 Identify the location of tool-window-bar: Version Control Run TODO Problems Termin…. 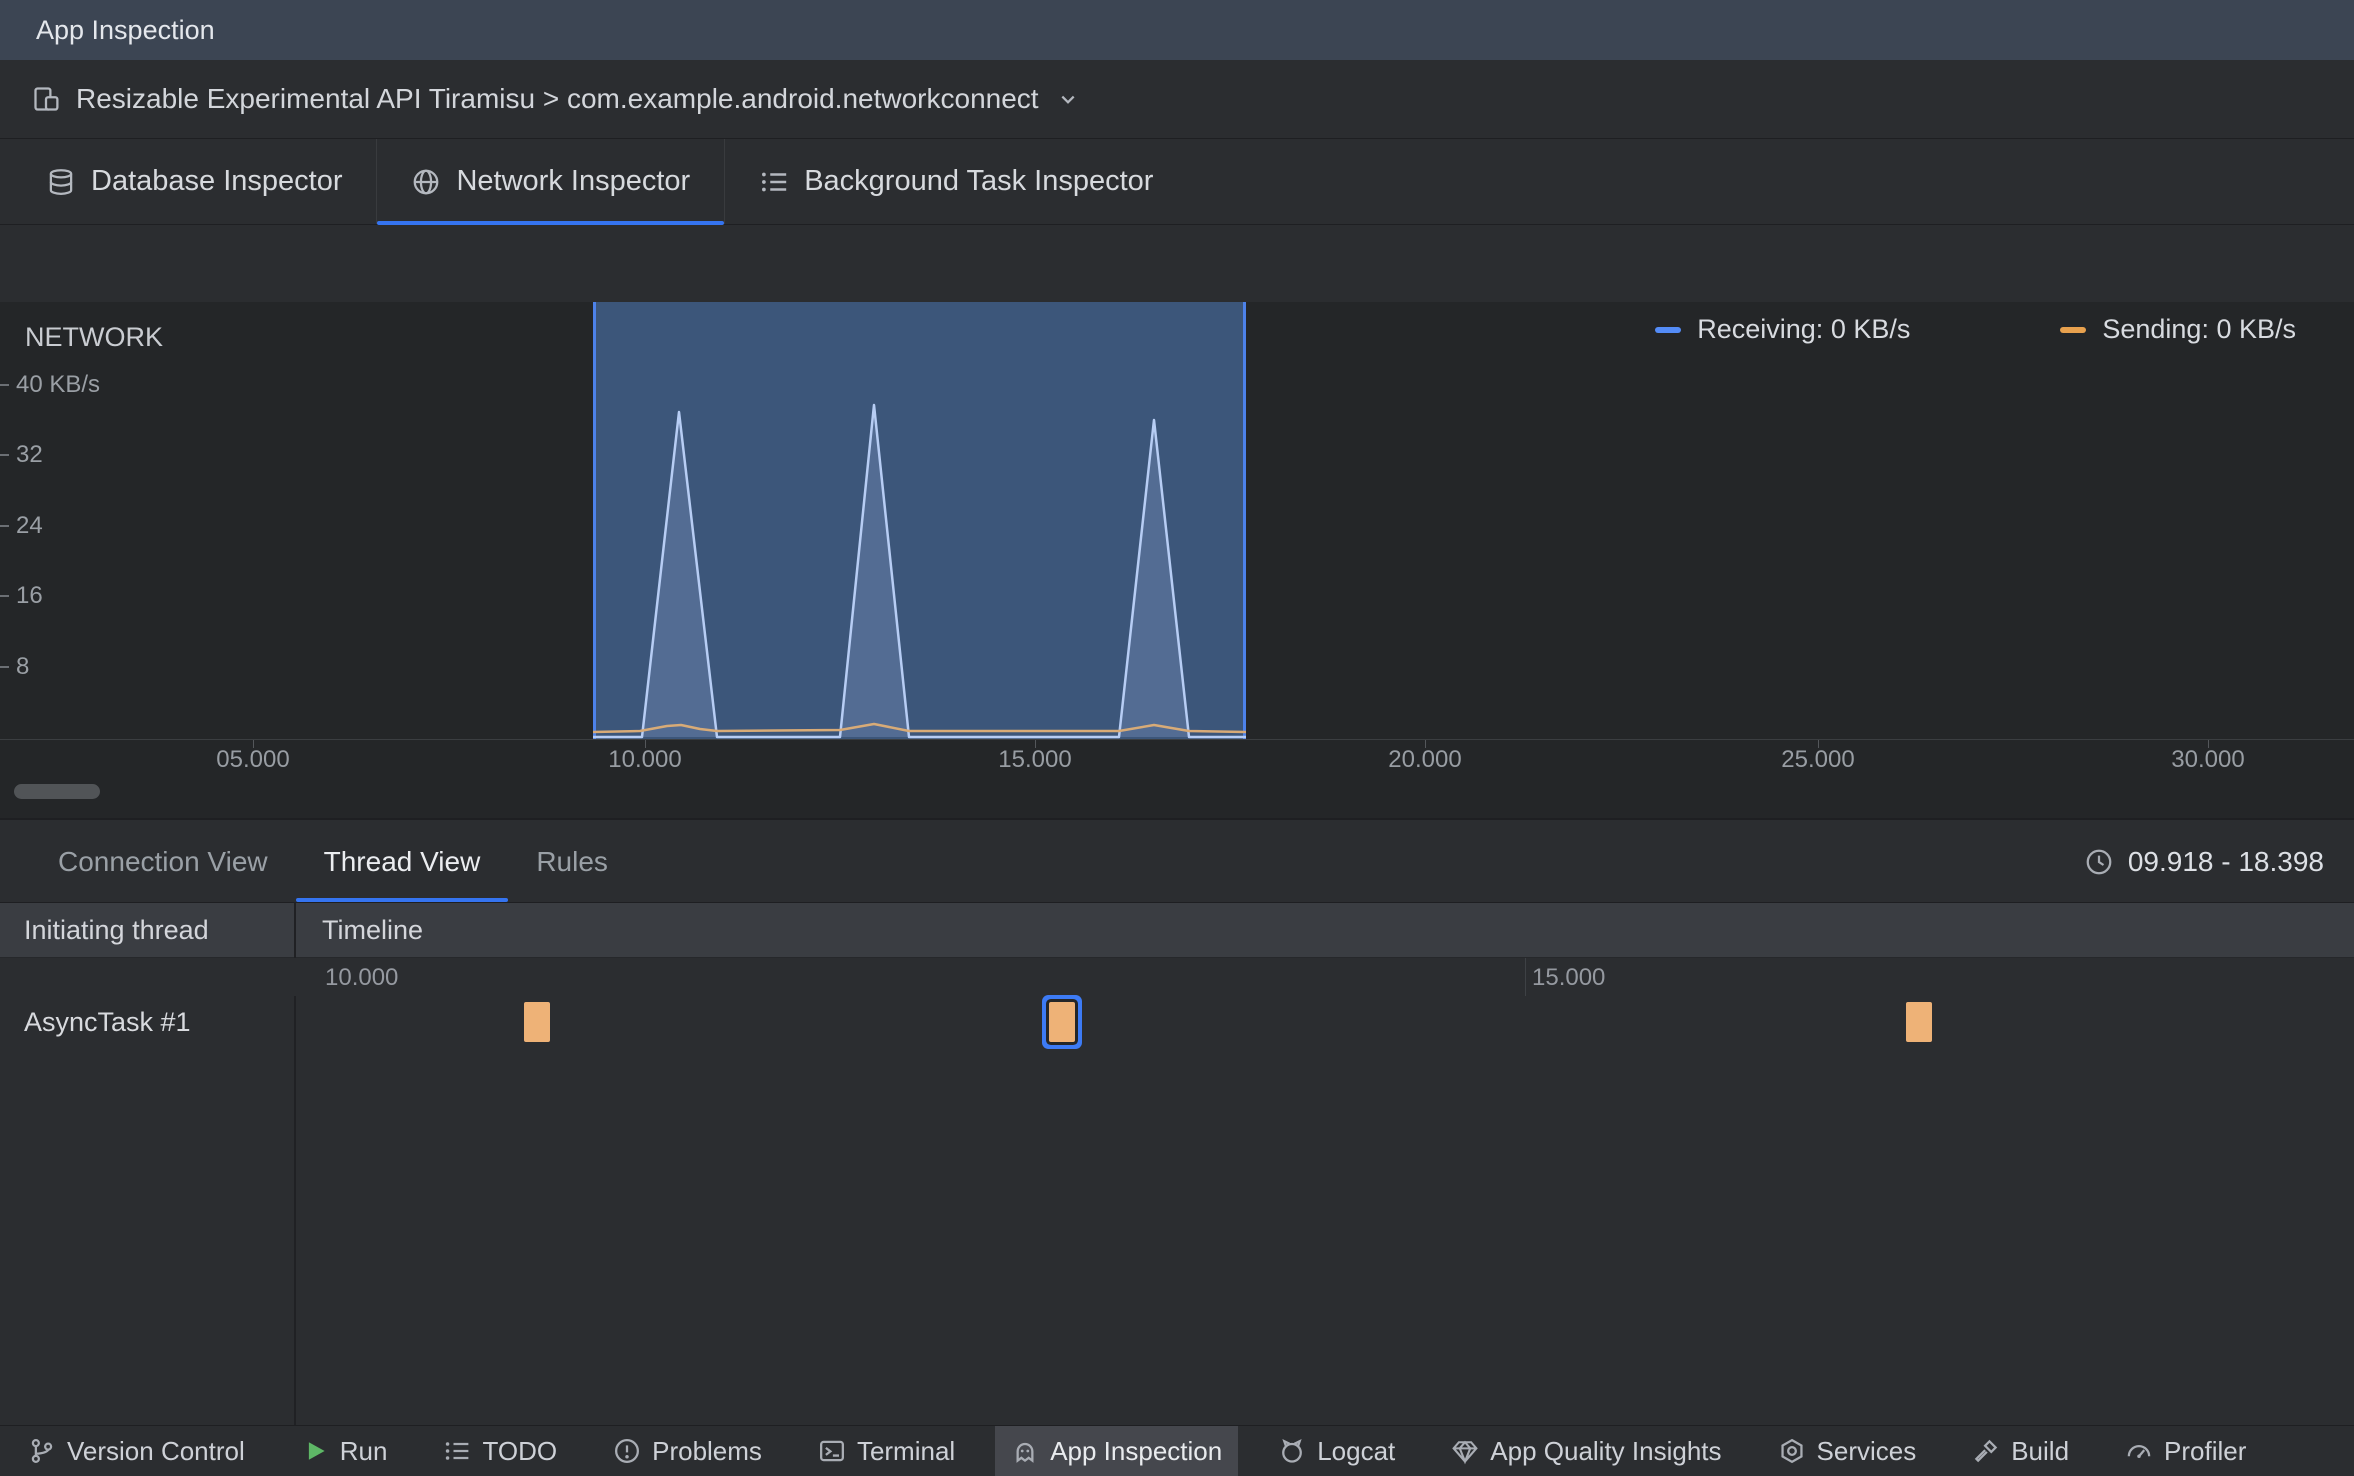
(1177, 1450).